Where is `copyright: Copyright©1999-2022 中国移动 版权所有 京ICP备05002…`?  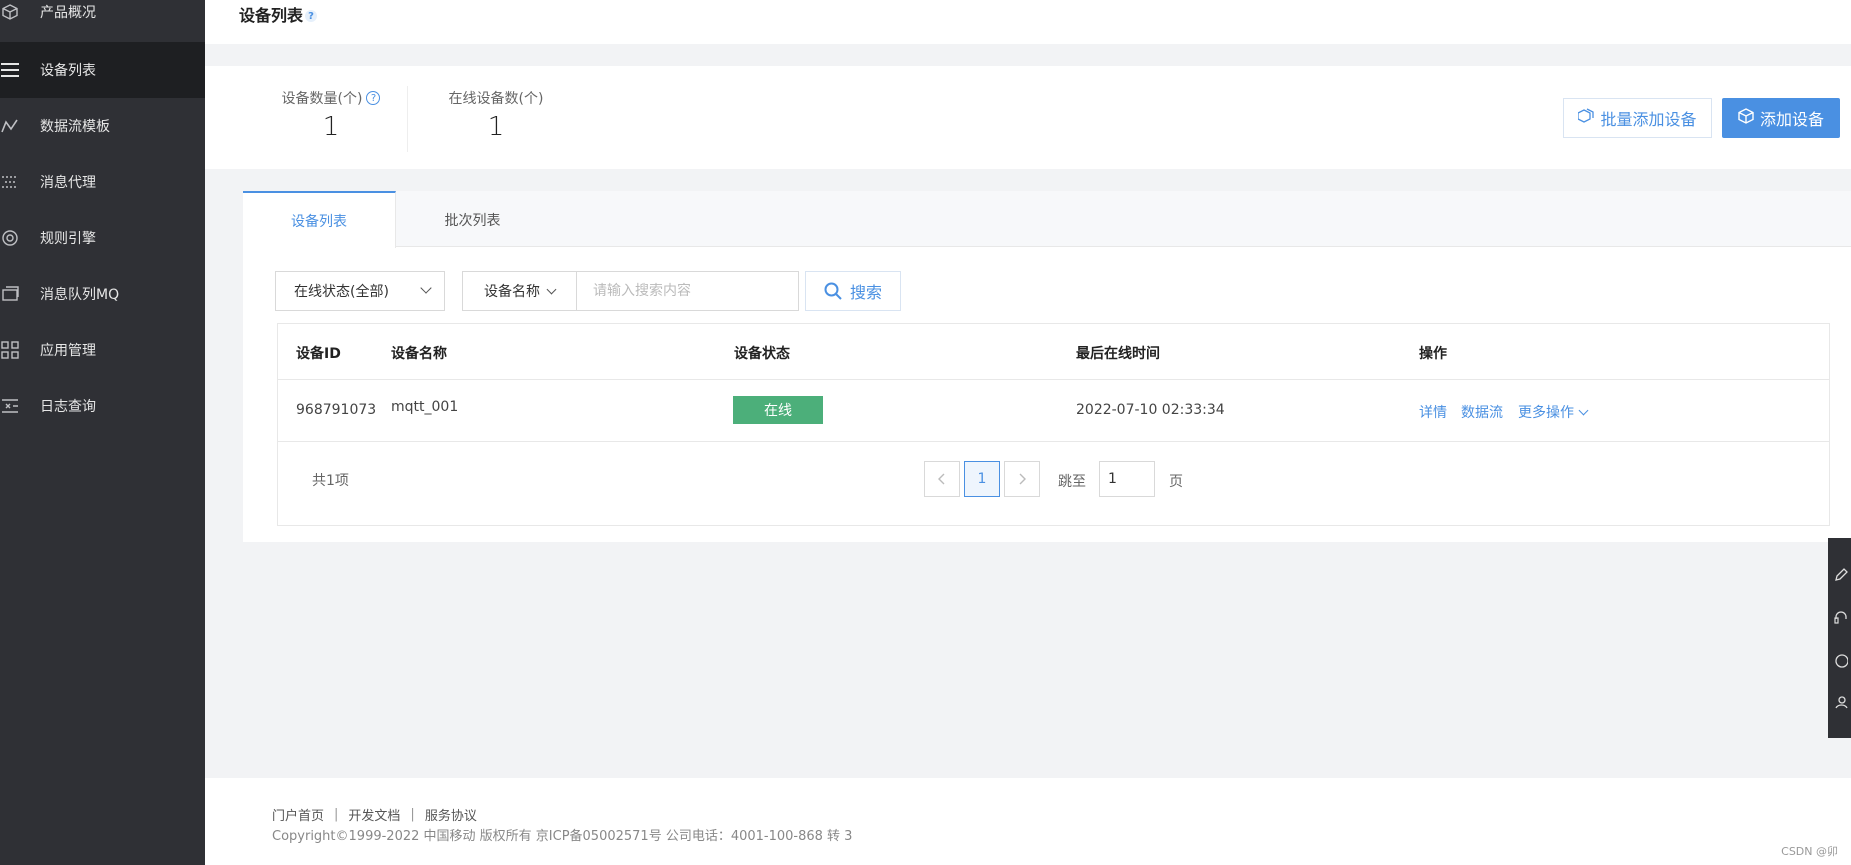
copyright: Copyright©1999-2022 中国移动 版权所有 京ICP备05002… is located at coordinates (562, 836).